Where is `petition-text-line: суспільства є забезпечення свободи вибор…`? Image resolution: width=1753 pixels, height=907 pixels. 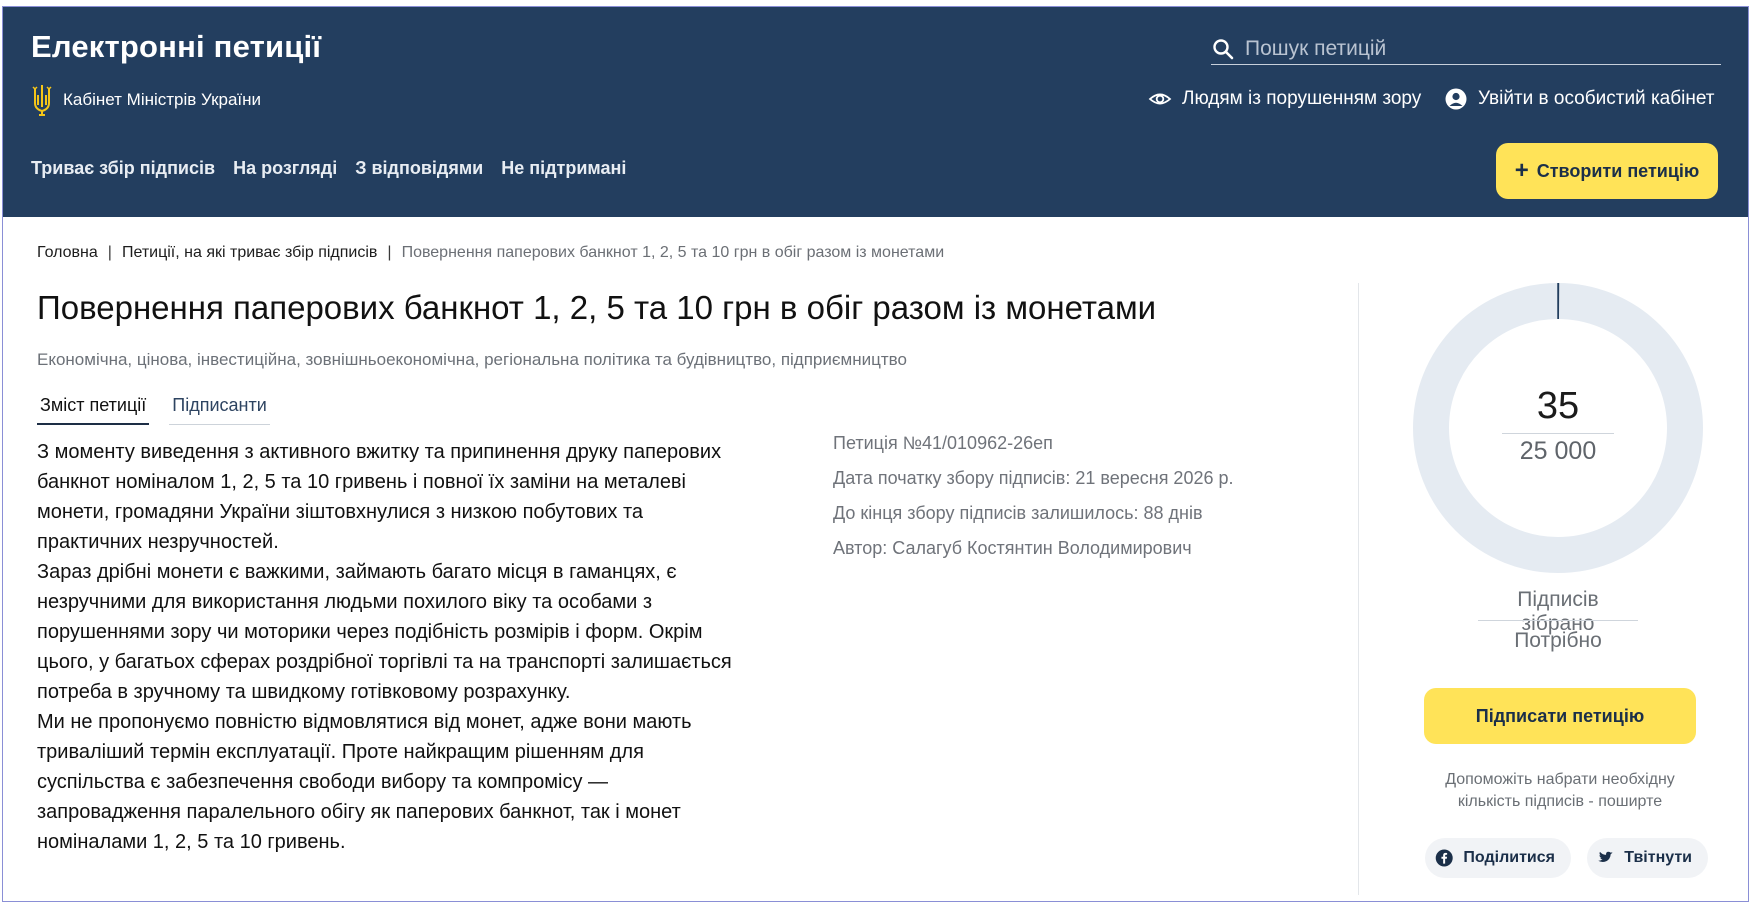
petition-text-line: суспільства є забезпечення свободи вибор… is located at coordinates (323, 782).